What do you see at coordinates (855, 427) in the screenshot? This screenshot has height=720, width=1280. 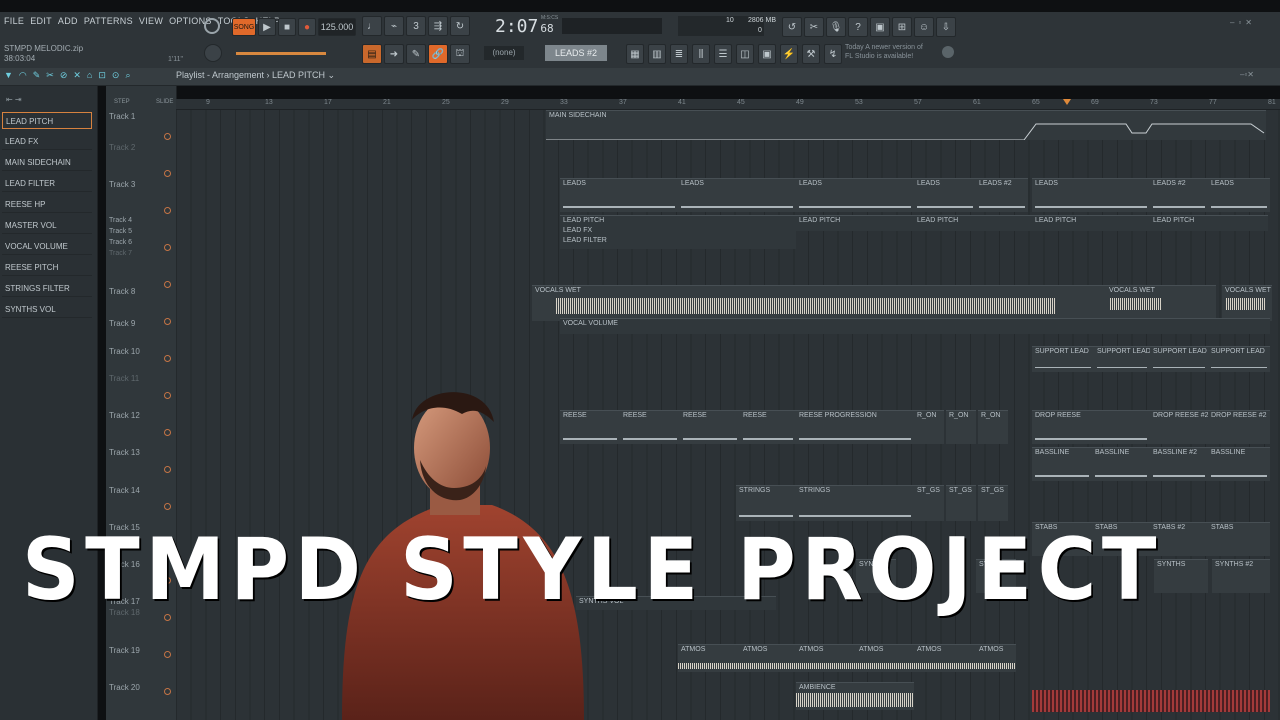 I see `clip-reese-progression: REESE PROGRESSION` at bounding box center [855, 427].